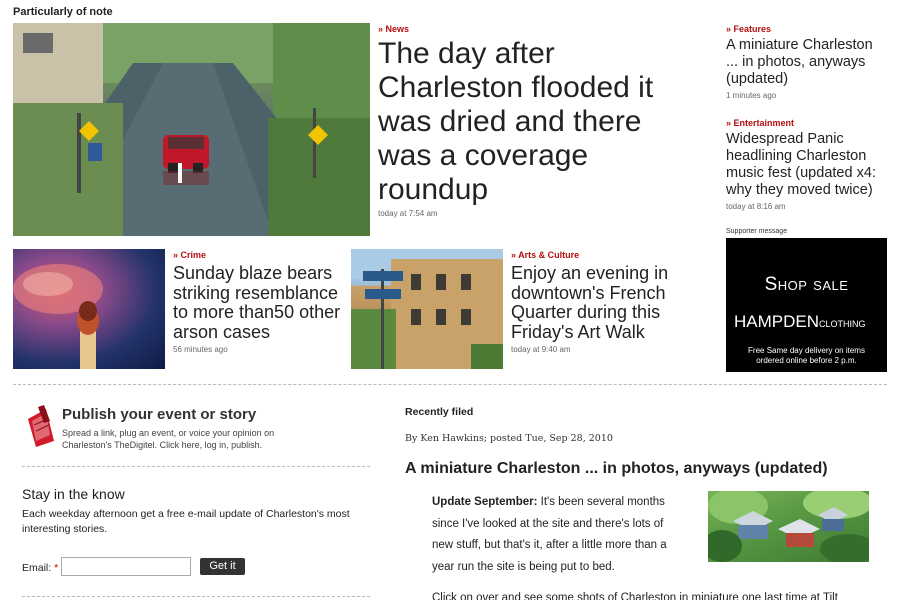 This screenshot has height=600, width=900. Describe the element at coordinates (485, 502) in the screenshot. I see `update-label: Update September:` at that location.